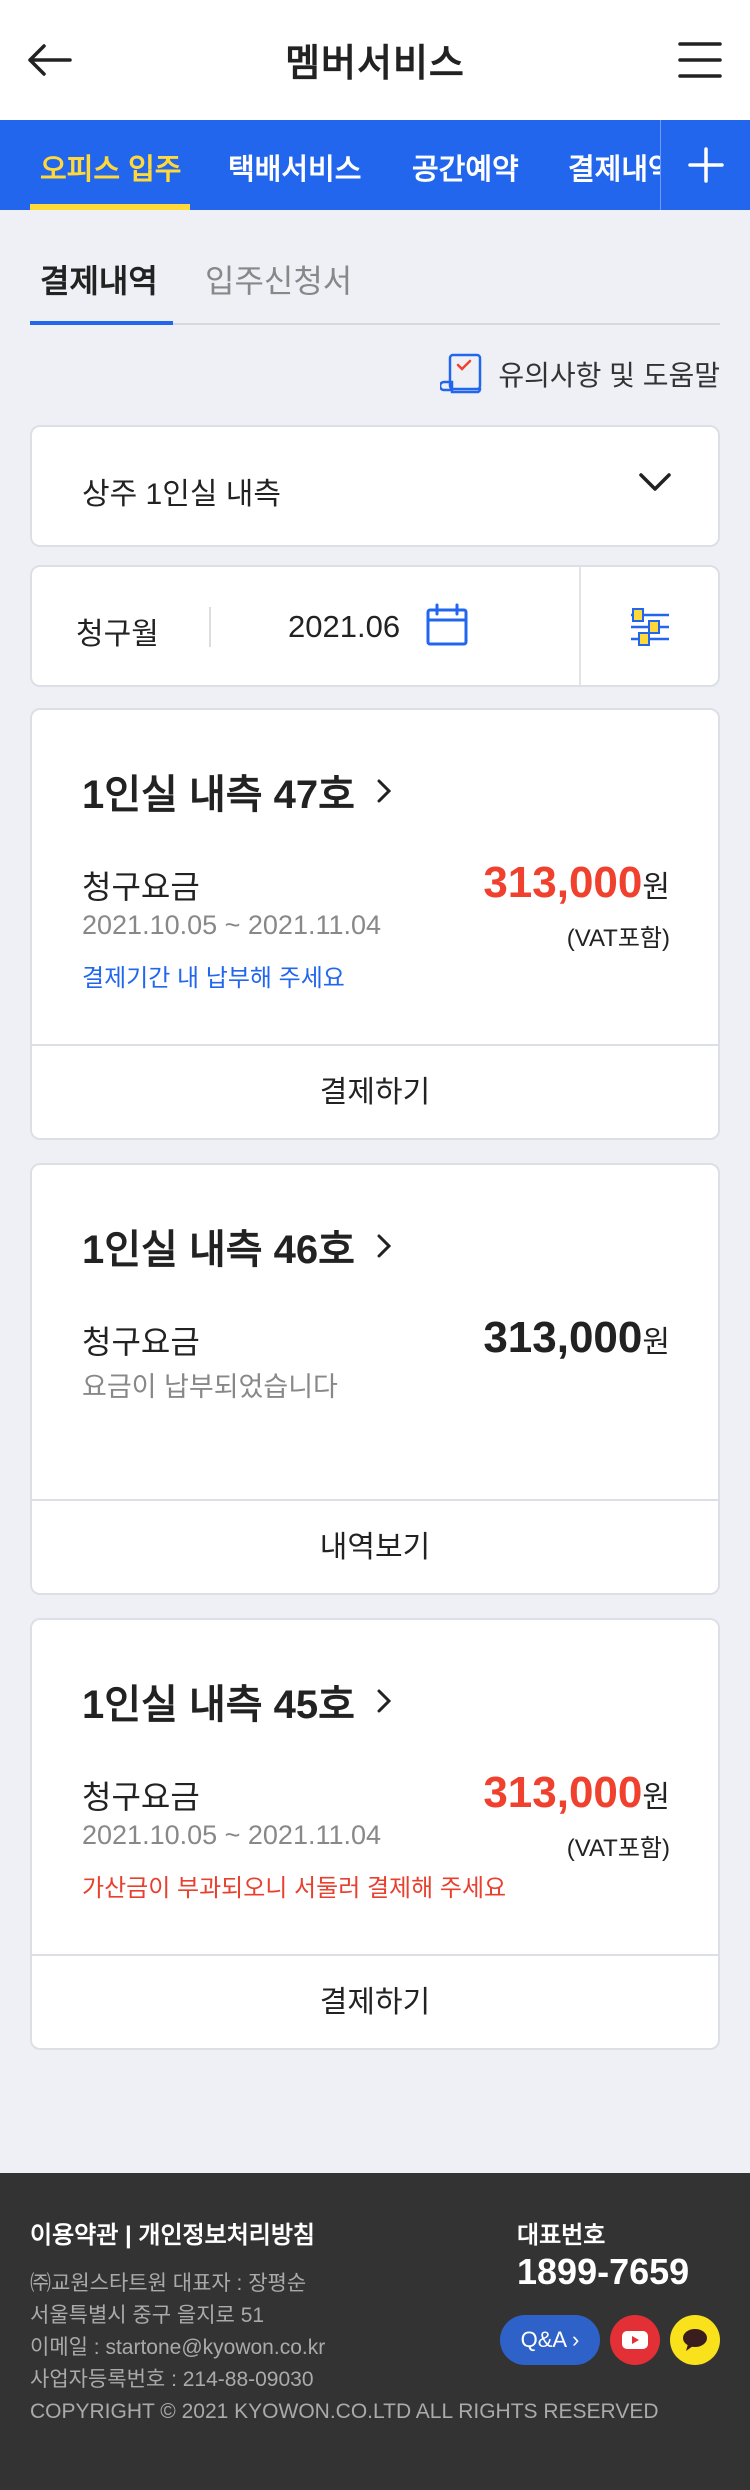 The width and height of the screenshot is (750, 2490). Describe the element at coordinates (110, 167) in the screenshot. I see `tab-office-move-in: 오피스 입주` at that location.